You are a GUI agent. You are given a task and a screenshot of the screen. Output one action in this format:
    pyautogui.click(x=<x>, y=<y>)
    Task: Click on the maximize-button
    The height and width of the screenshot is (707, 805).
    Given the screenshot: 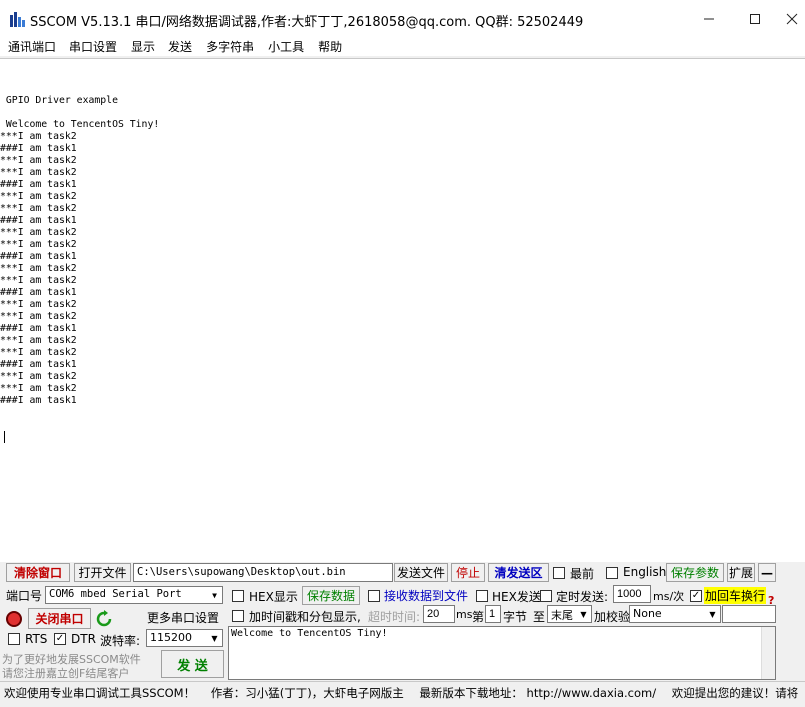 What is the action you would take?
    pyautogui.click(x=755, y=19)
    